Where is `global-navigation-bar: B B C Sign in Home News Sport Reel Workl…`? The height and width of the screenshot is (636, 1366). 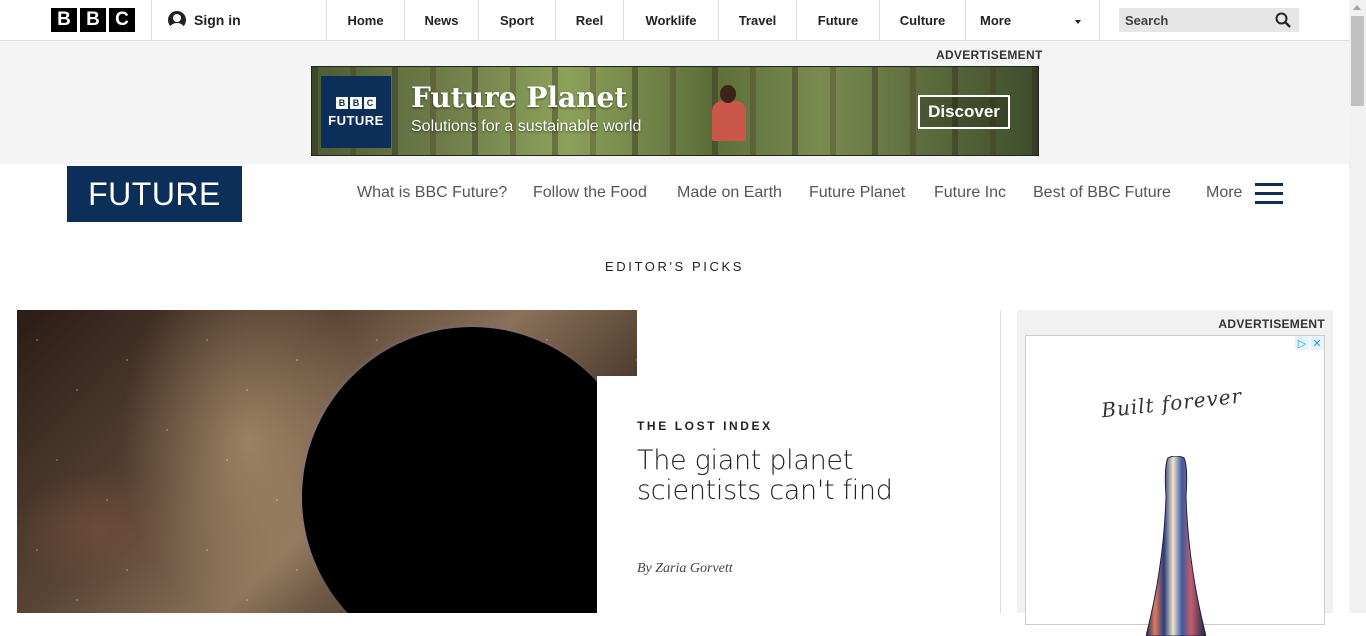 global-navigation-bar: B B C Sign in Home News Sport Reel Workl… is located at coordinates (674, 20).